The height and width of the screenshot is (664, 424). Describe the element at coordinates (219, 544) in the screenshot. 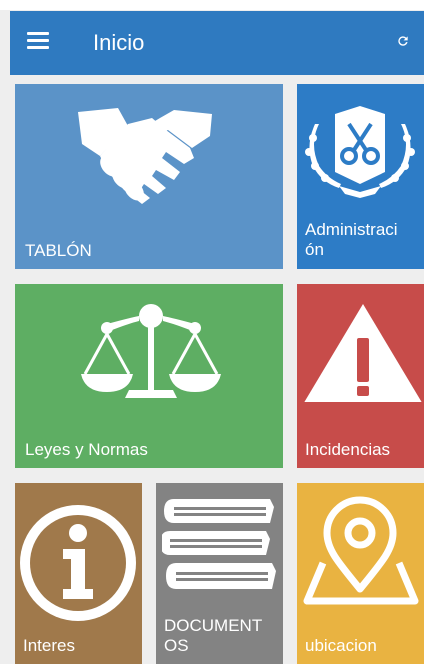

I see `books-icon` at that location.